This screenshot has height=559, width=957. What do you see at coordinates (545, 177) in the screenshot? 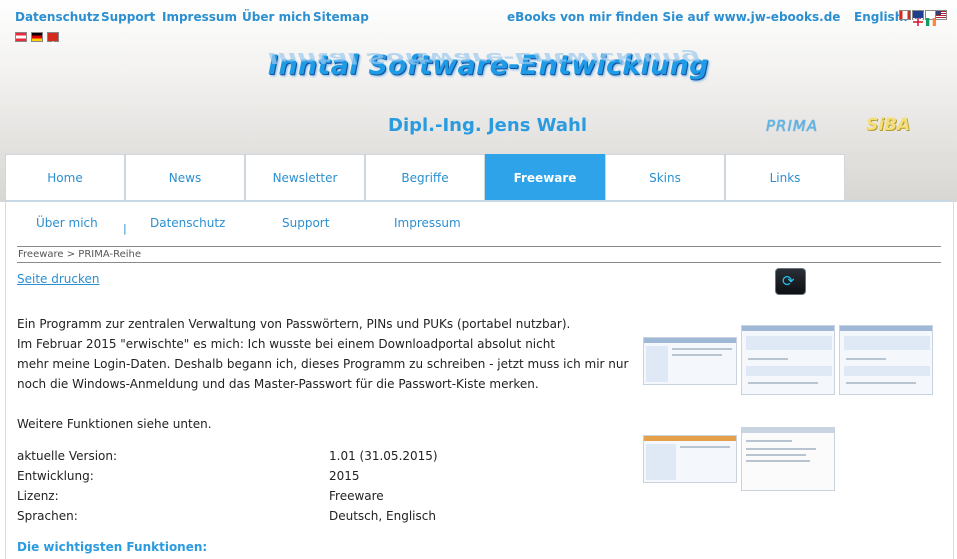
I see `tab-freeware: Freeware` at bounding box center [545, 177].